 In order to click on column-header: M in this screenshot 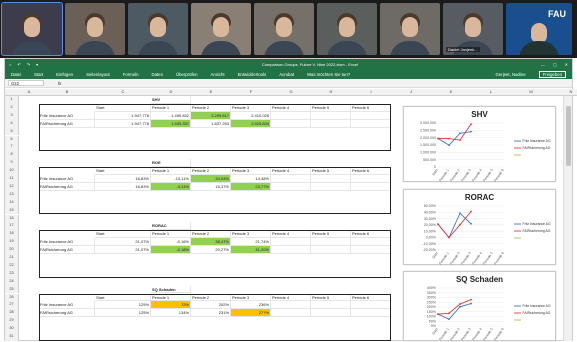, I will do `click(531, 92)`.